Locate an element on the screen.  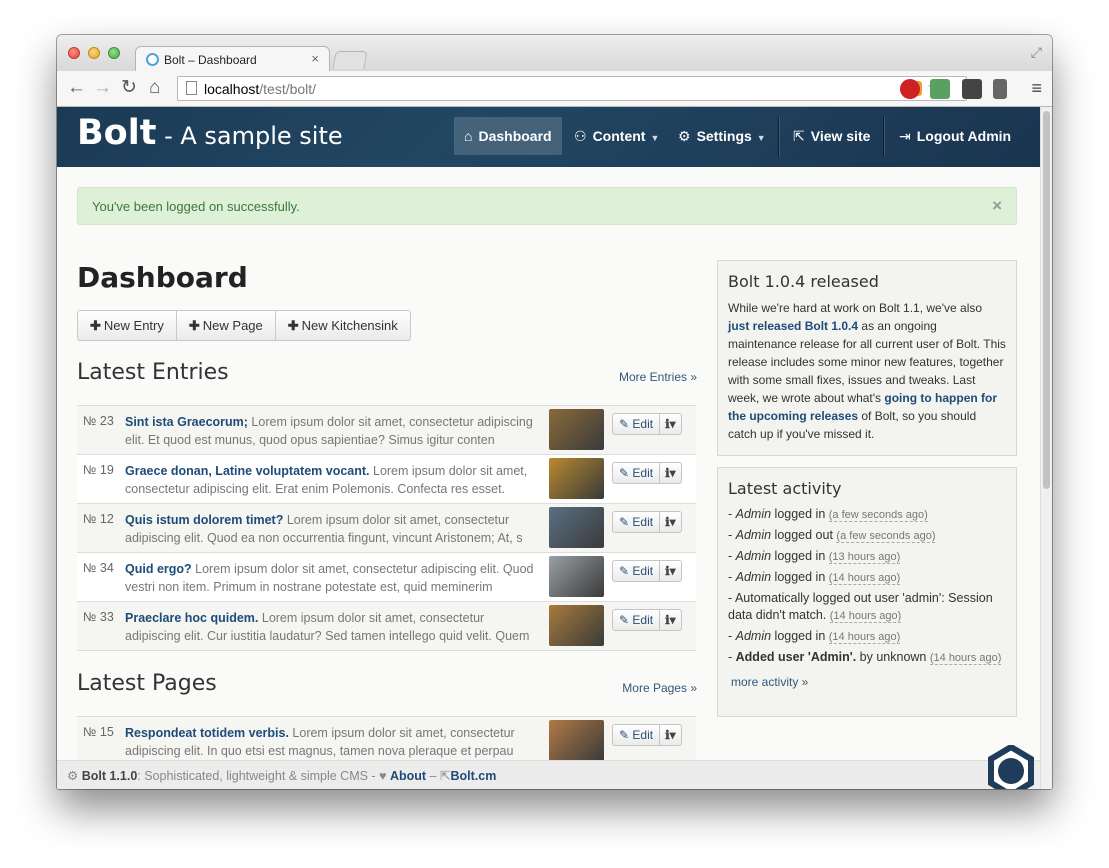
activity-item: - Admin logged in (a few seconds ago) is located at coordinates (828, 514).